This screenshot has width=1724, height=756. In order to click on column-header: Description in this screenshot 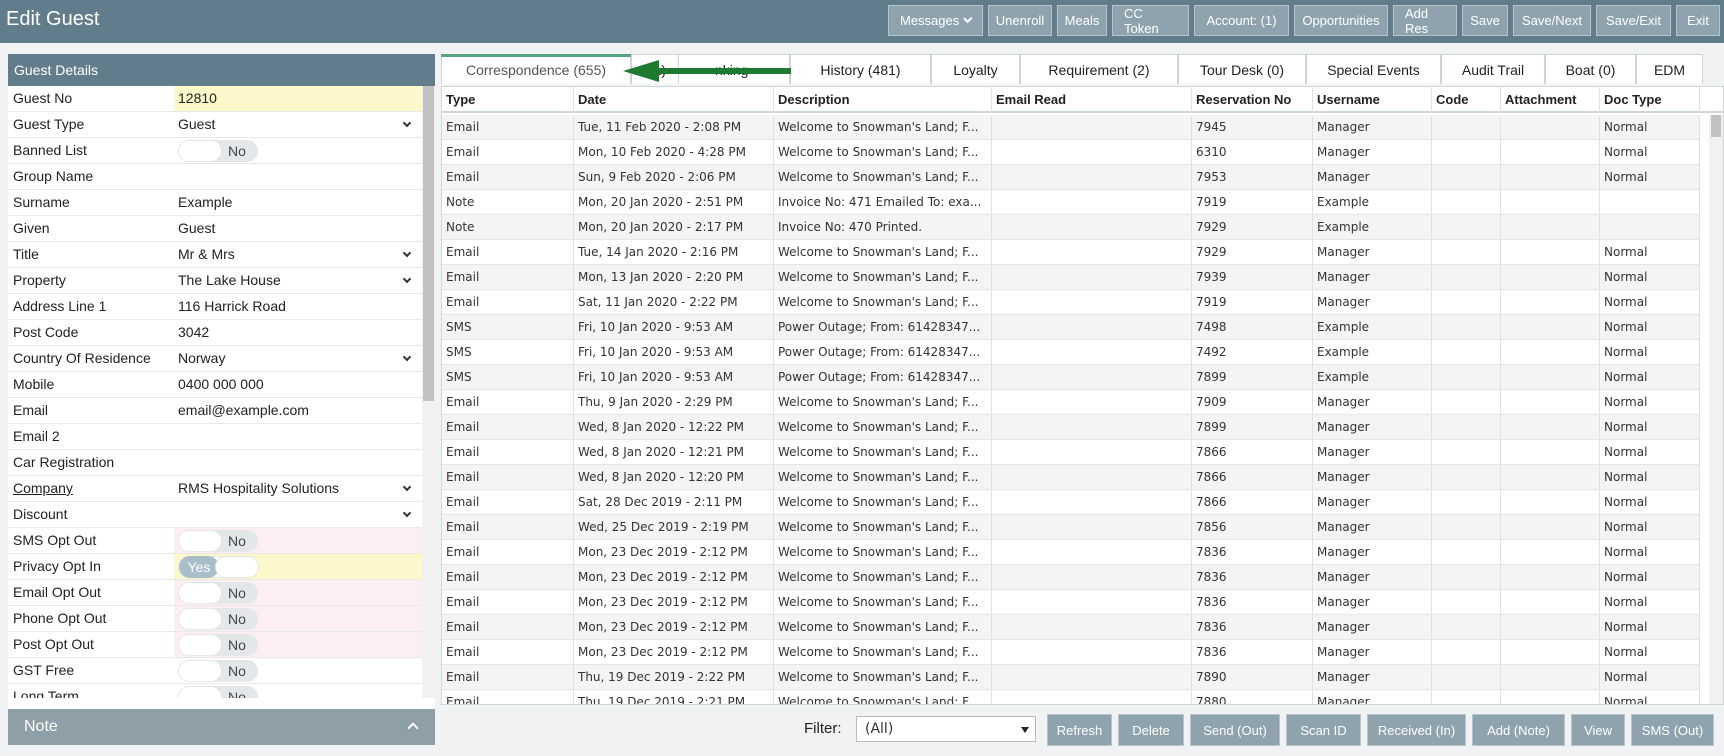, I will do `click(883, 100)`.